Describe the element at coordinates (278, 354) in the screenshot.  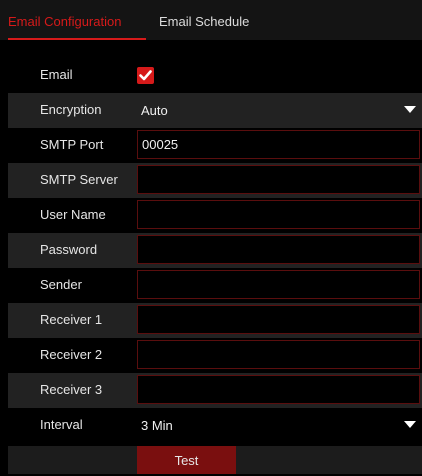
I see `receiver-2-input` at that location.